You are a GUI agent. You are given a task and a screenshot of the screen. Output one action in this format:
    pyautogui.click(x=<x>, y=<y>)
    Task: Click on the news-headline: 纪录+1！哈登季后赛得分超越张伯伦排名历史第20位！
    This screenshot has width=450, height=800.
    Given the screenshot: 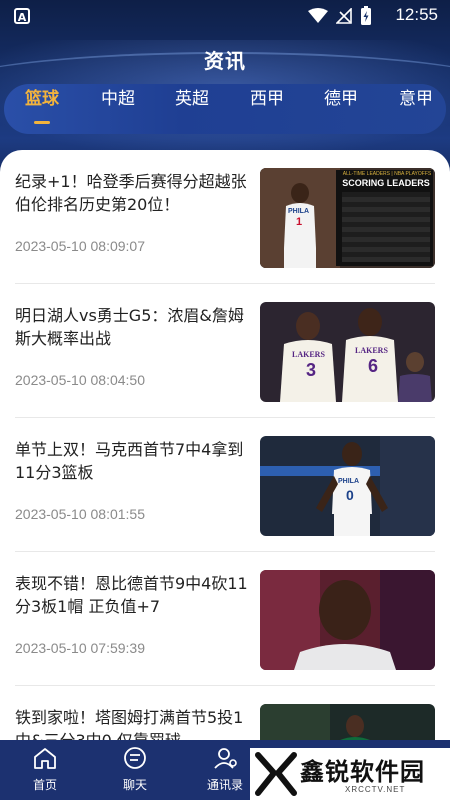 What is the action you would take?
    pyautogui.click(x=131, y=193)
    